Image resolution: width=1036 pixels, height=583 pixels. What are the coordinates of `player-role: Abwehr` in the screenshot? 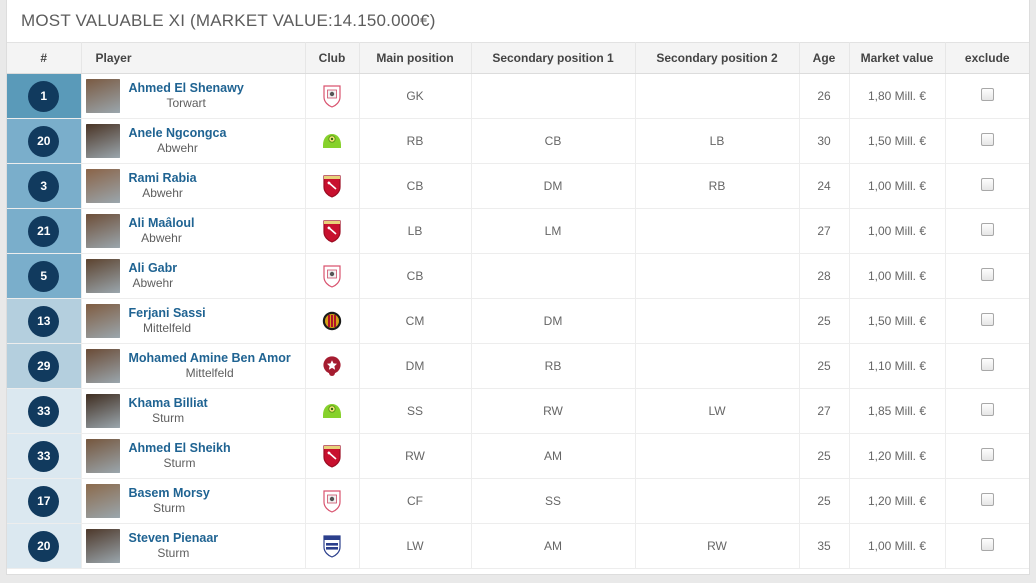 It's located at (177, 148).